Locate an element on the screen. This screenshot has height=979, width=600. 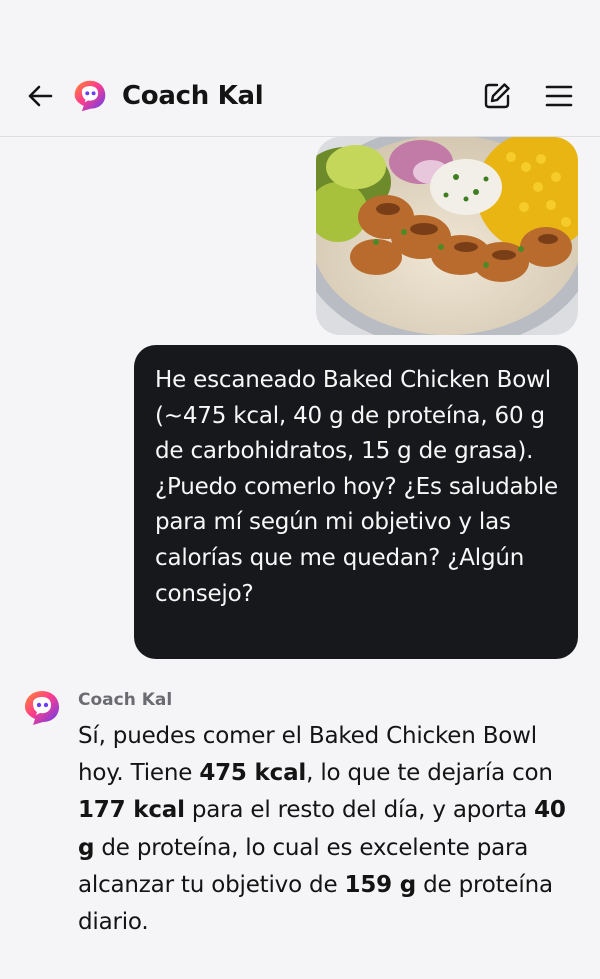
back-button is located at coordinates (40, 96).